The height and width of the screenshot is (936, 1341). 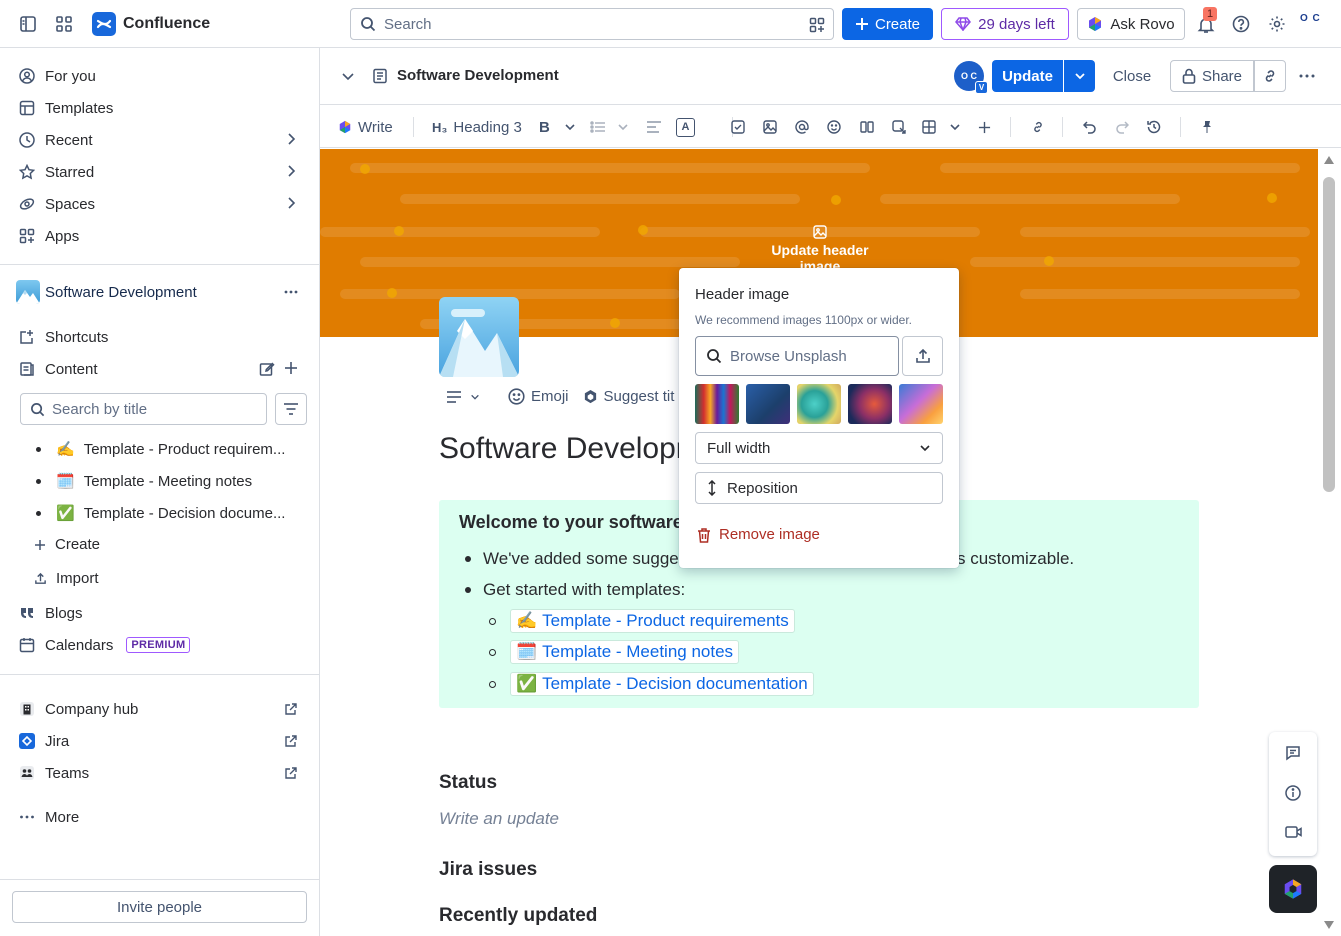 I want to click on sidebar-item-starred: Starred, so click(x=56, y=172).